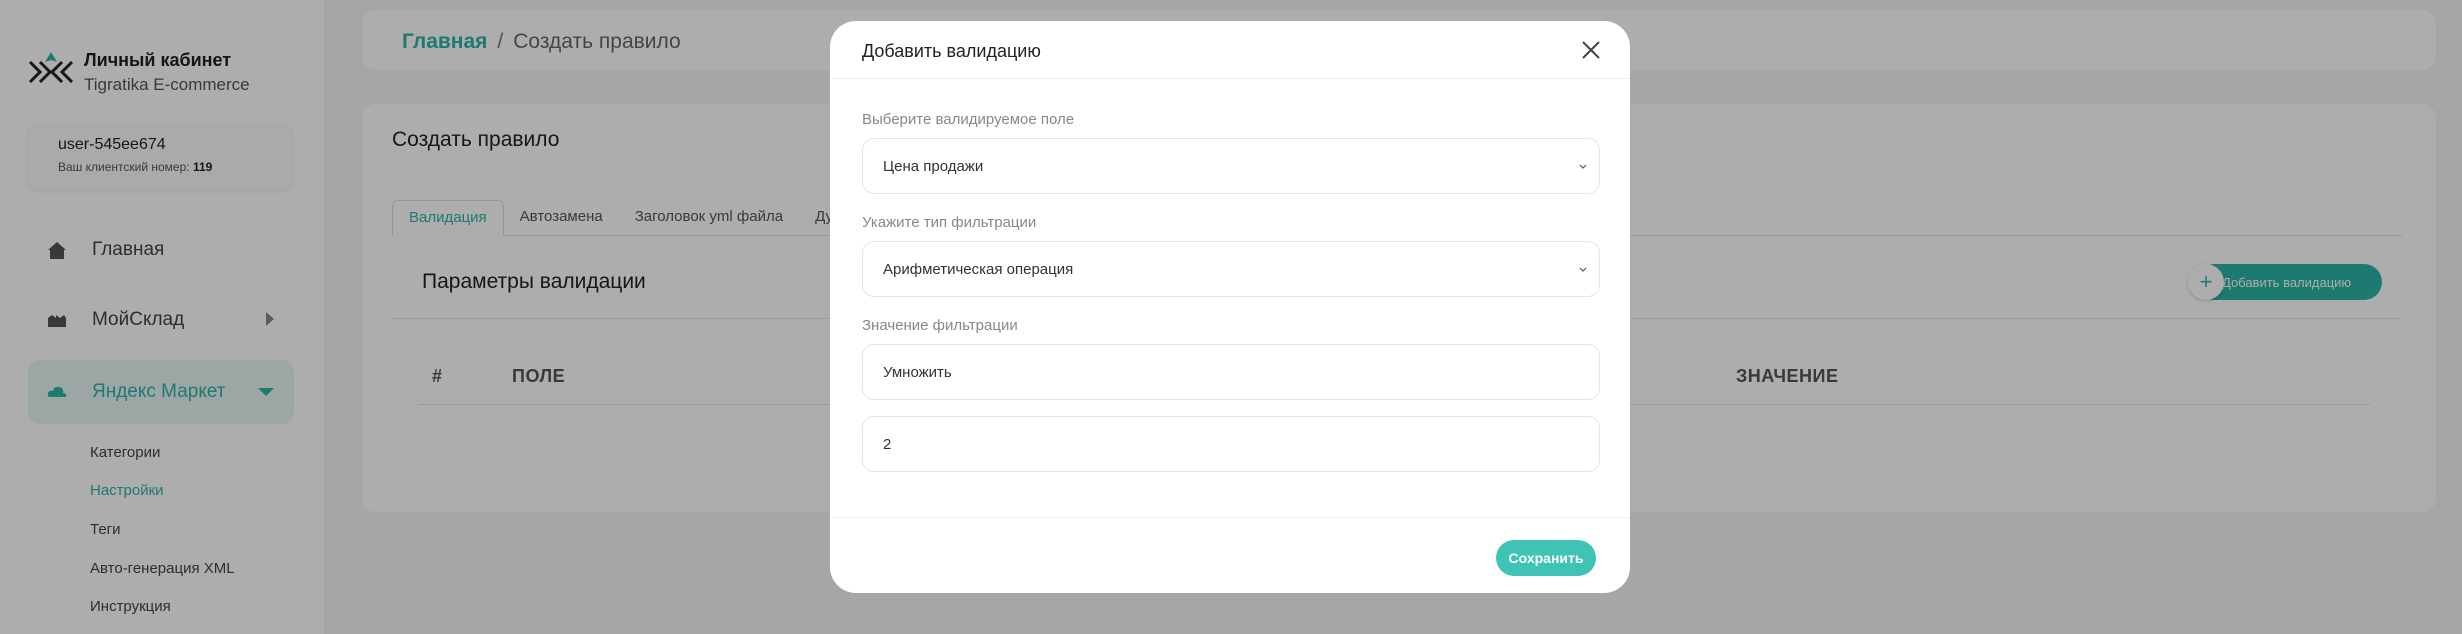  I want to click on filter-type-select: Арифметическая операция, so click(1231, 269).